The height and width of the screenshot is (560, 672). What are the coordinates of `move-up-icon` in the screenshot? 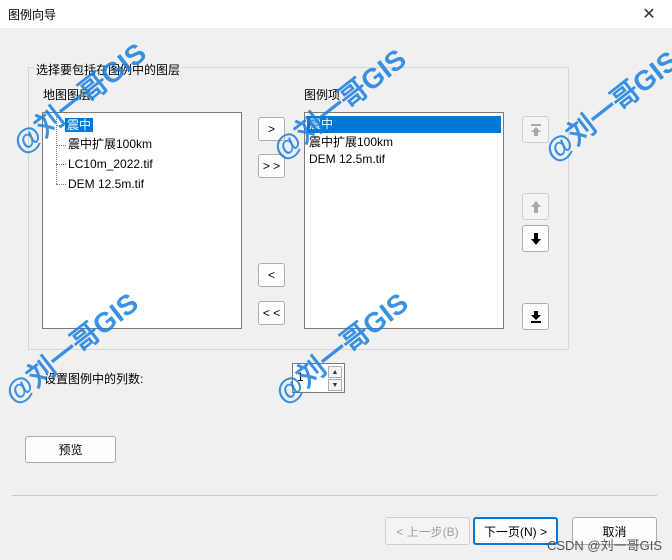 It's located at (535, 206).